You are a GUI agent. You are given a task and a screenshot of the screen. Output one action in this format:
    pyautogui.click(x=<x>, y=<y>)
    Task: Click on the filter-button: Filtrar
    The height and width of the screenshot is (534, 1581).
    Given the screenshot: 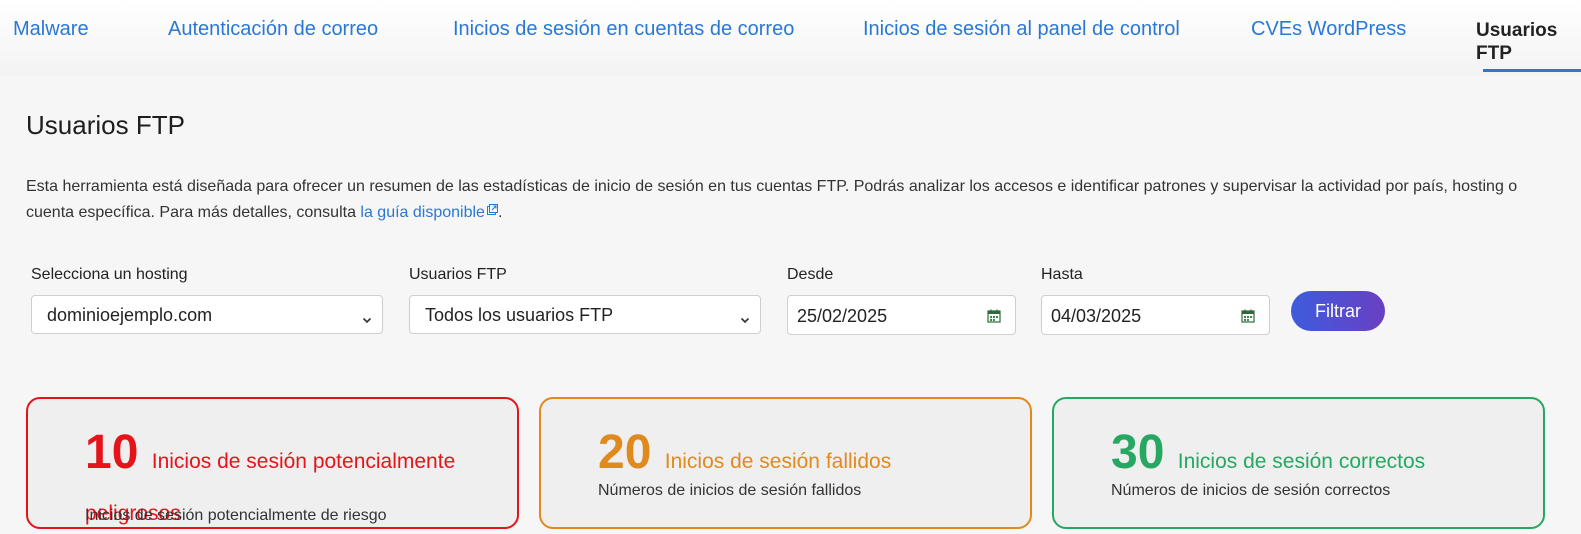 What is the action you would take?
    pyautogui.click(x=1338, y=311)
    